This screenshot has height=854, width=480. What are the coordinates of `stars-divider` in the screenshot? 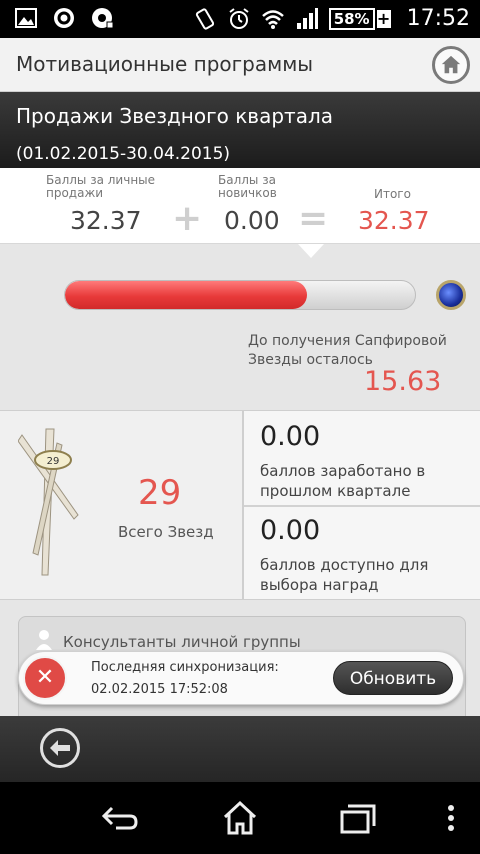 It's located at (362, 506).